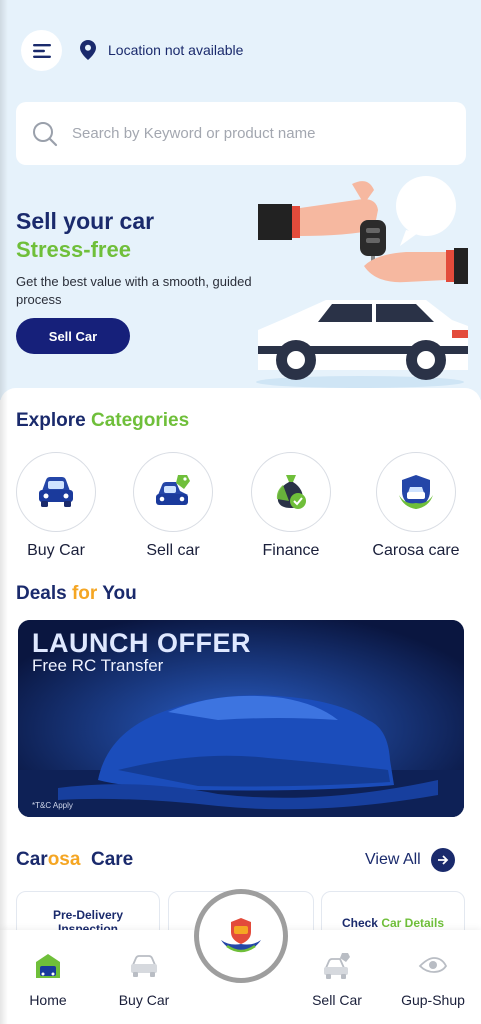 The height and width of the screenshot is (1024, 481). What do you see at coordinates (52, 805) in the screenshot?
I see `banner-terms: *T&C Apply` at bounding box center [52, 805].